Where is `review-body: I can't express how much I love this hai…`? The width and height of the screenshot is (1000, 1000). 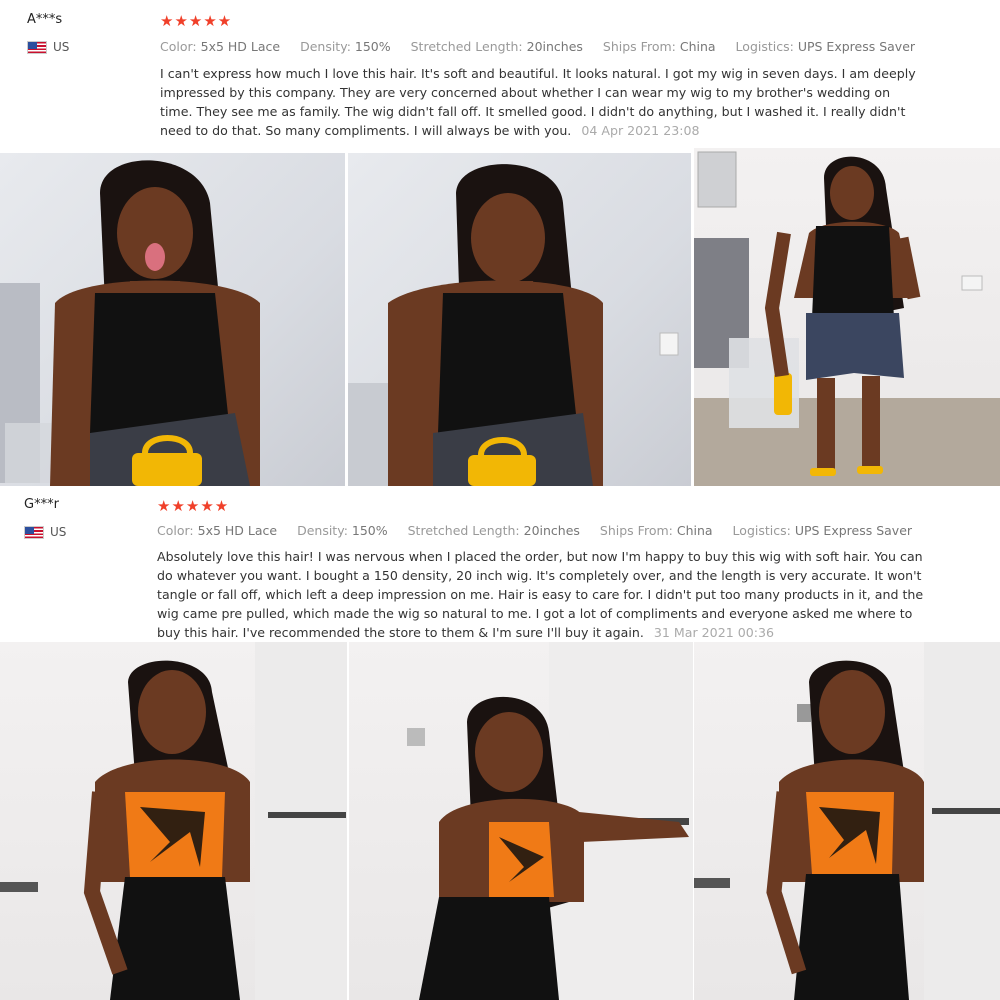
review-body: I can't express how much I love this hai… is located at coordinates (538, 102).